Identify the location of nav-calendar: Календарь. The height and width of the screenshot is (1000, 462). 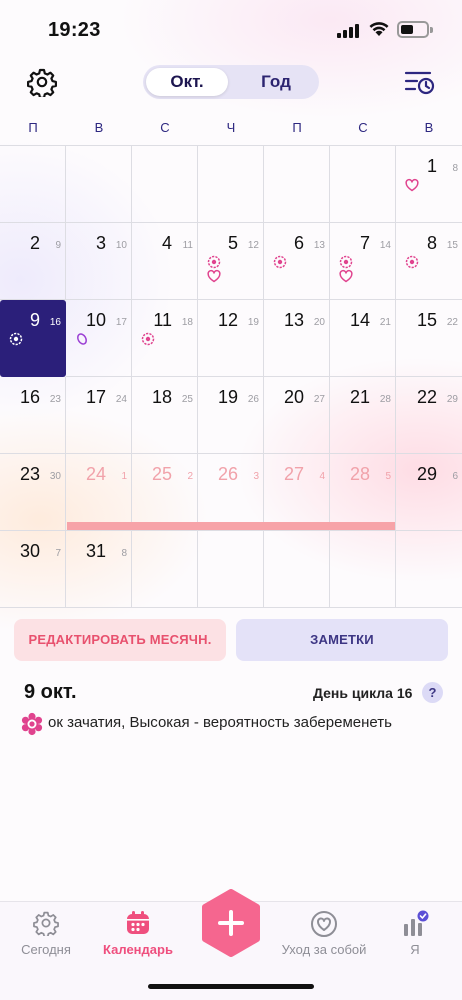
(138, 937).